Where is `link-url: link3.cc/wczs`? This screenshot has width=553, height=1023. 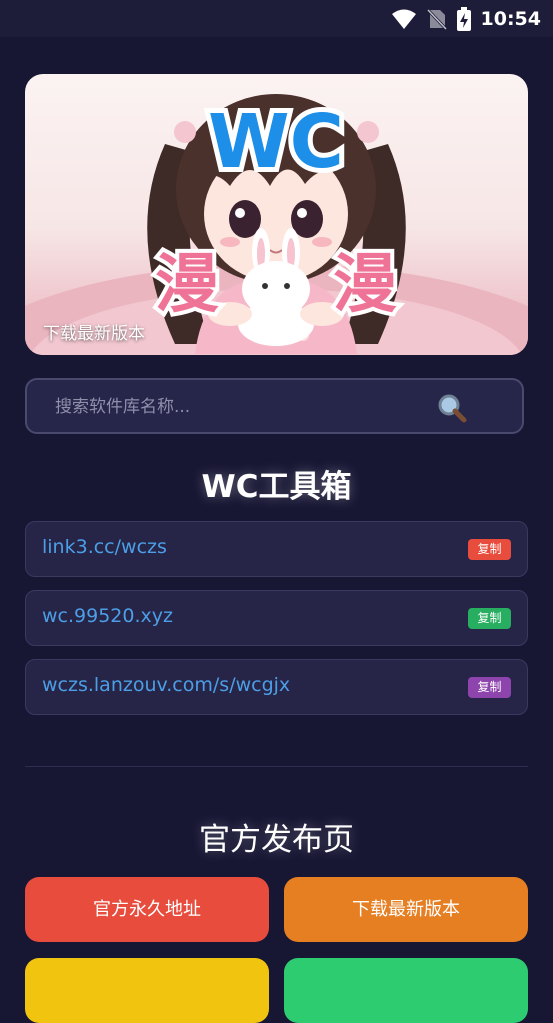 link-url: link3.cc/wczs is located at coordinates (104, 547).